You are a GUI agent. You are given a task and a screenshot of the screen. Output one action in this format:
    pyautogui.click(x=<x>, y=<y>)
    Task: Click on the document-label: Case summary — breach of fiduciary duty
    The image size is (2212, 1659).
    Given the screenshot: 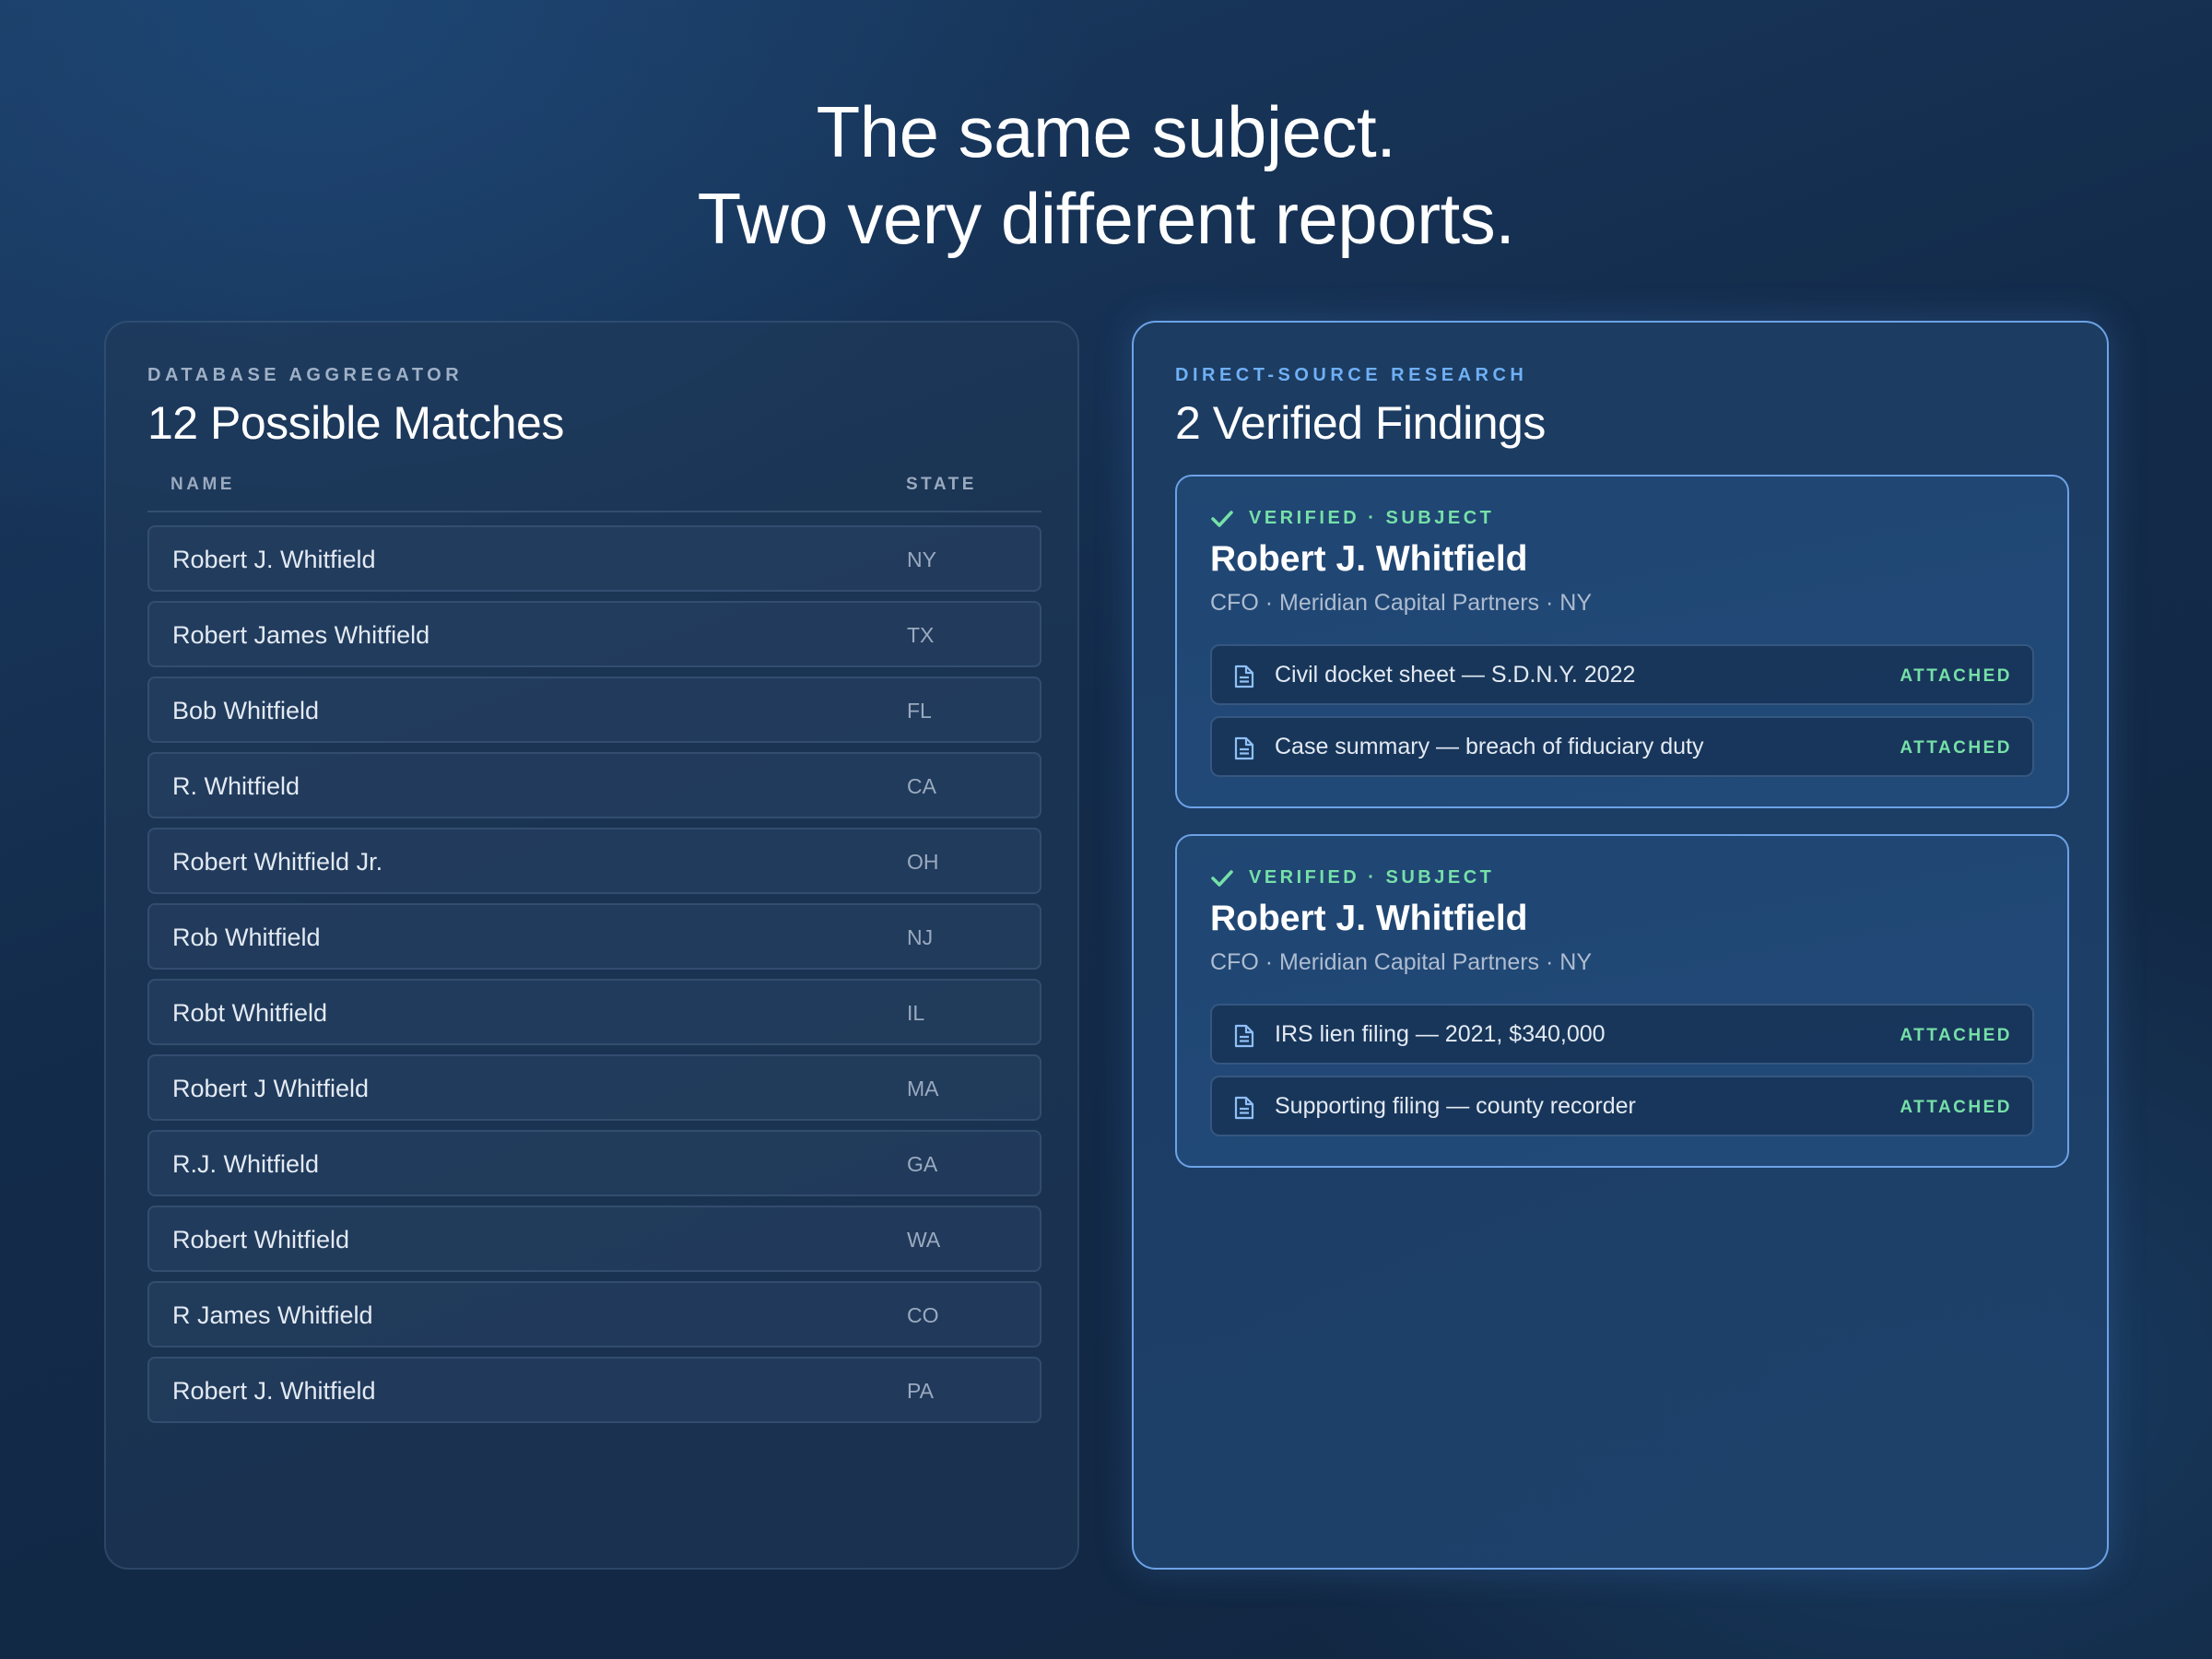 What is the action you would take?
    pyautogui.click(x=1489, y=746)
    